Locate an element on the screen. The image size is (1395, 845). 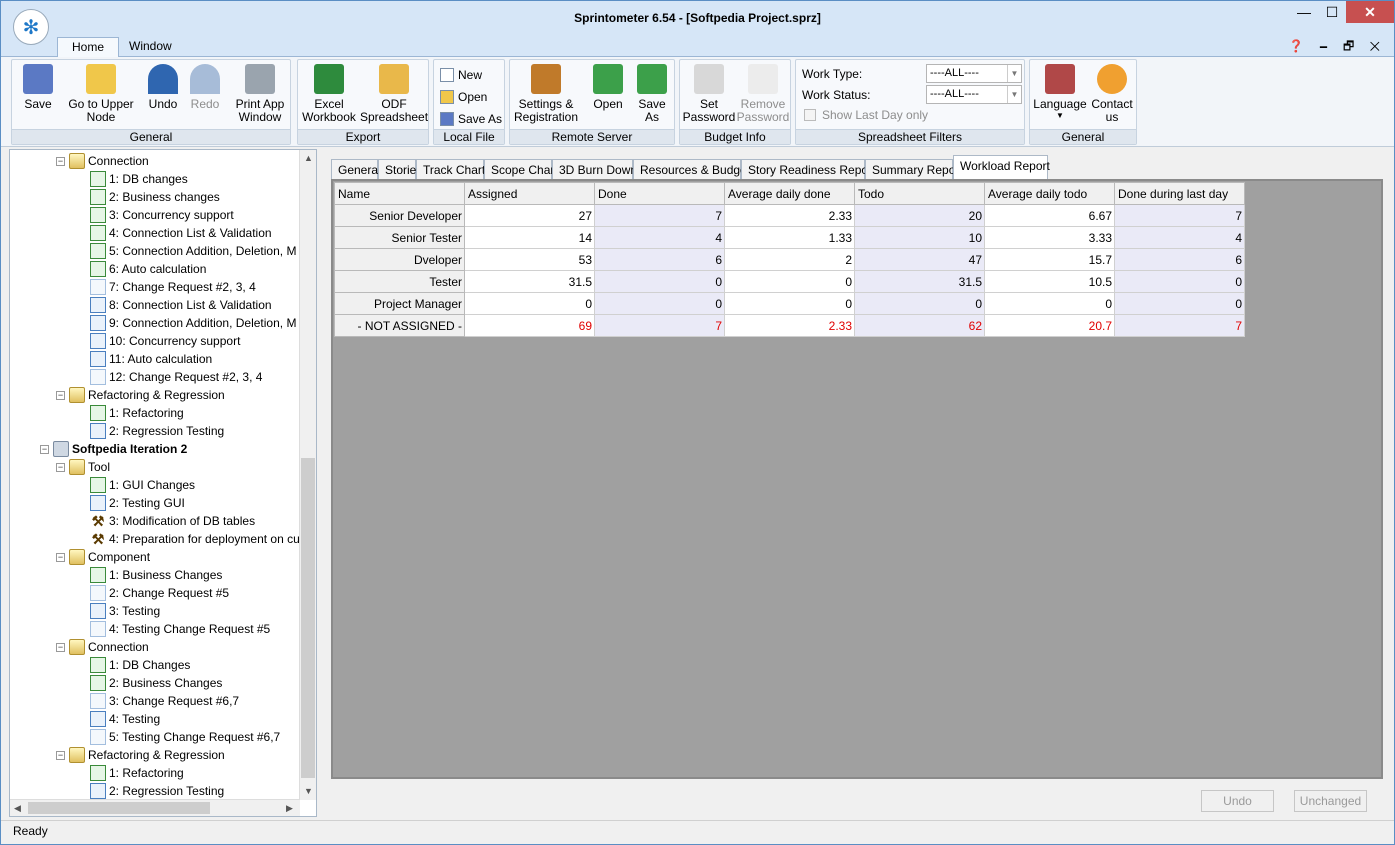
report-tab: Workload Report is located at coordinates (1001, 167).